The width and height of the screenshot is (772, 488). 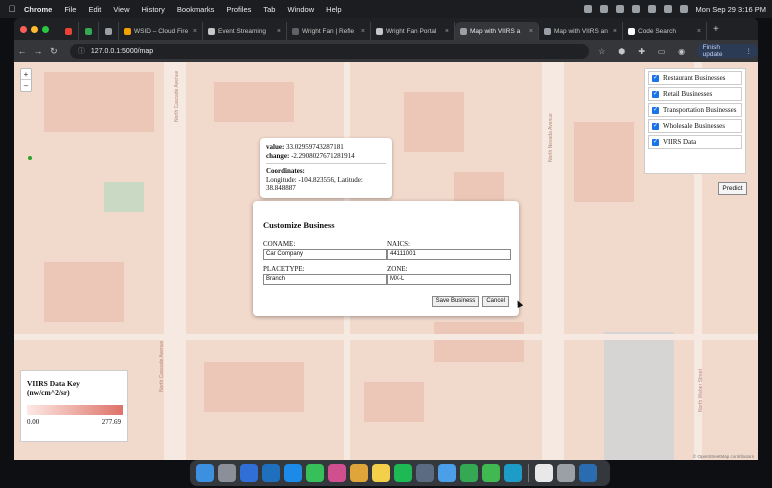 What do you see at coordinates (94, 9) in the screenshot?
I see `menu-edit: Edit` at bounding box center [94, 9].